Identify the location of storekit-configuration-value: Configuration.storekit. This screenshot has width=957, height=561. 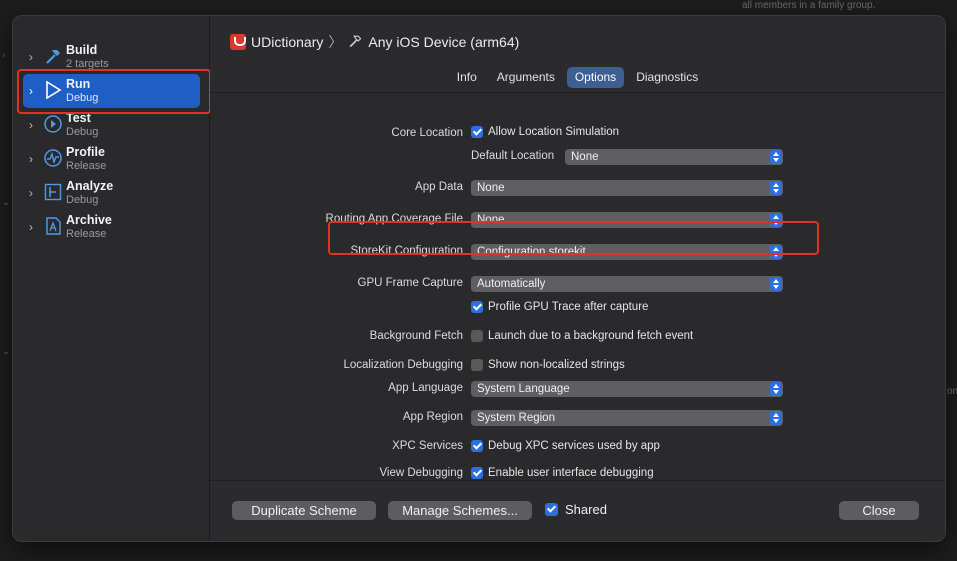
(531, 252).